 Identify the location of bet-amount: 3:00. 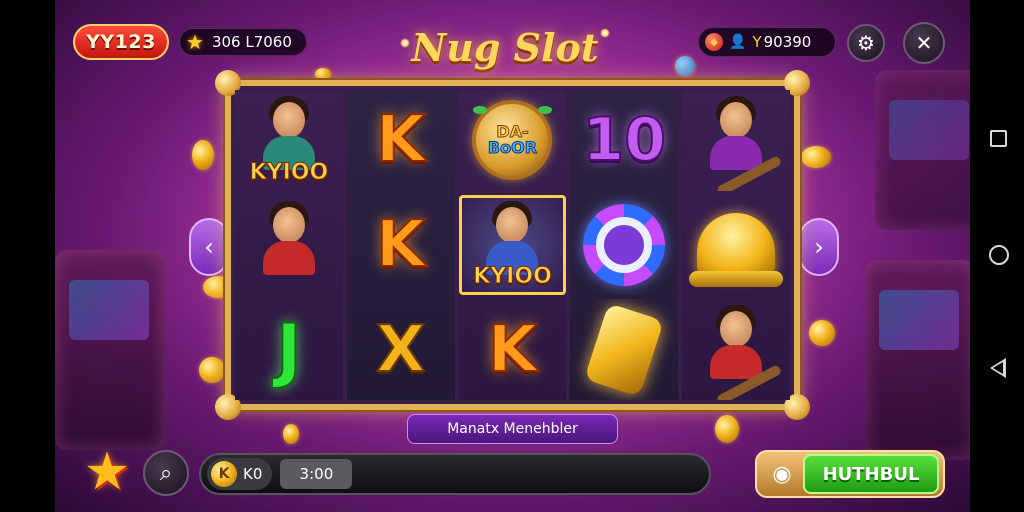
(316, 474).